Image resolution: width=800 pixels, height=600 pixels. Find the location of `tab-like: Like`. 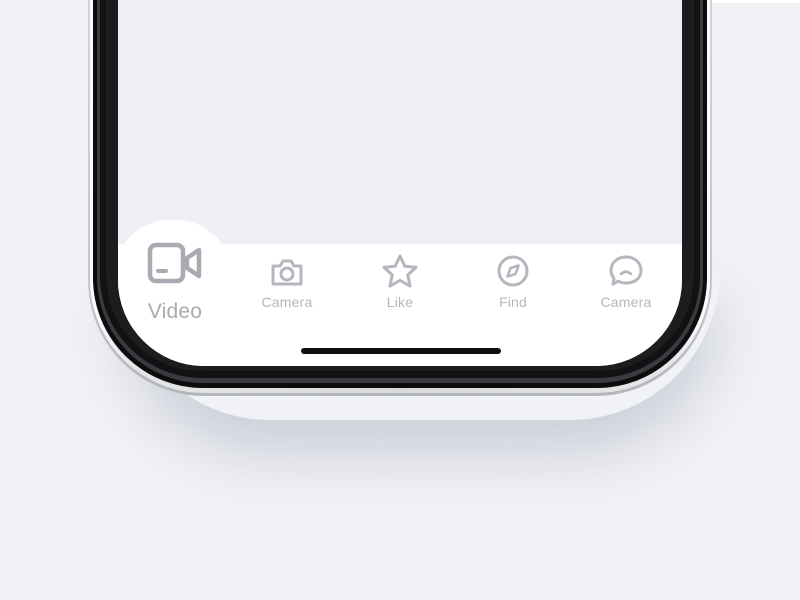

tab-like: Like is located at coordinates (400, 282).